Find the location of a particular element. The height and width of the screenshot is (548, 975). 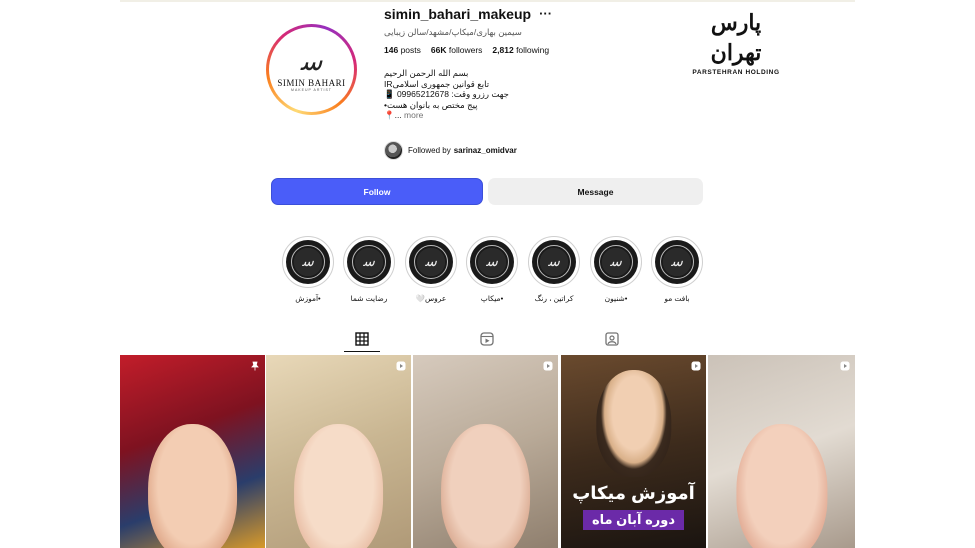

highlight-item: ﺳ •شنیون is located at coordinates (616, 269).